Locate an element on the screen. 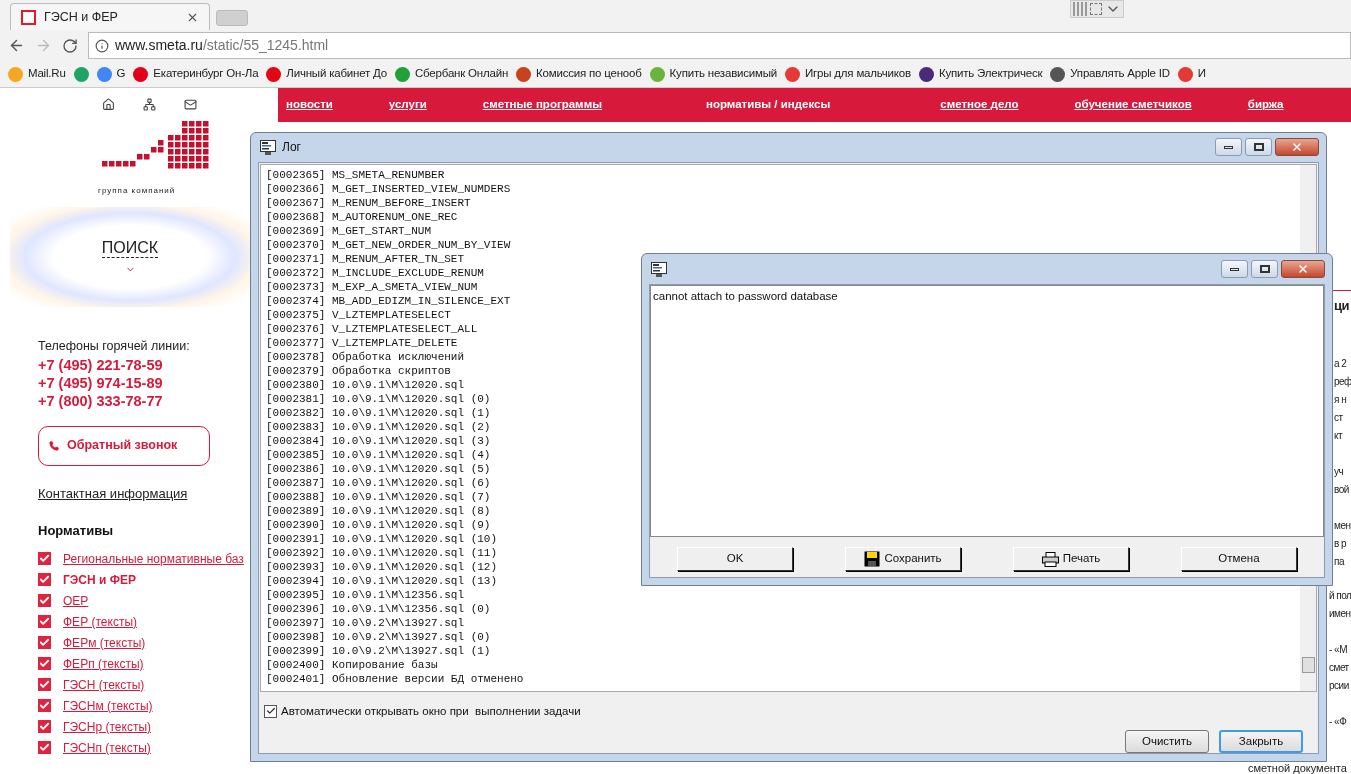 The width and height of the screenshot is (1351, 774). text-fragment: мен is located at coordinates (1342, 526).